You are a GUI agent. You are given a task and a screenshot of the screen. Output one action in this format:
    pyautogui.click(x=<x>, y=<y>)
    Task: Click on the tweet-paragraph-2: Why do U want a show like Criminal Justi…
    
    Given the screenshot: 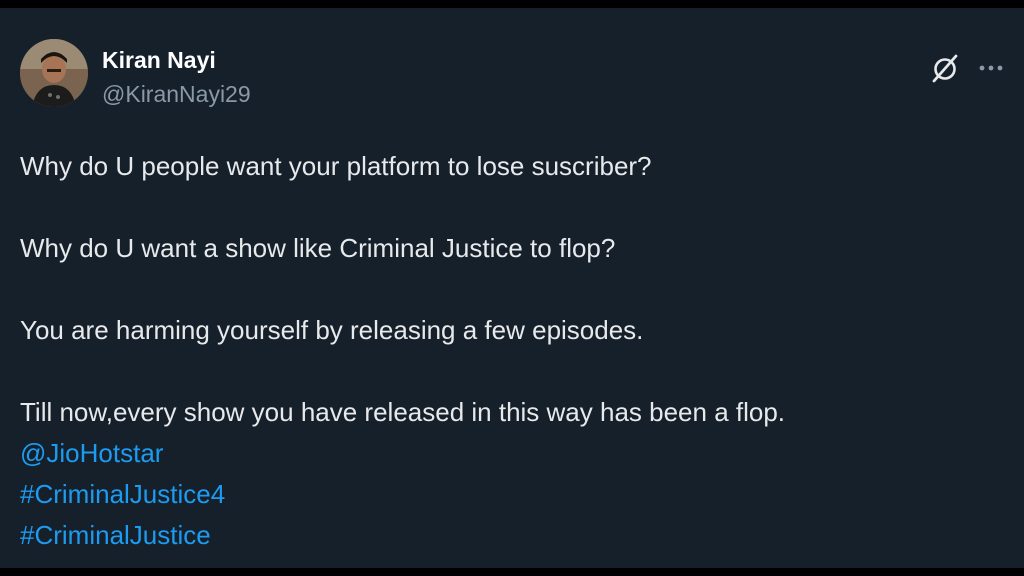 What is the action you would take?
    pyautogui.click(x=318, y=248)
    